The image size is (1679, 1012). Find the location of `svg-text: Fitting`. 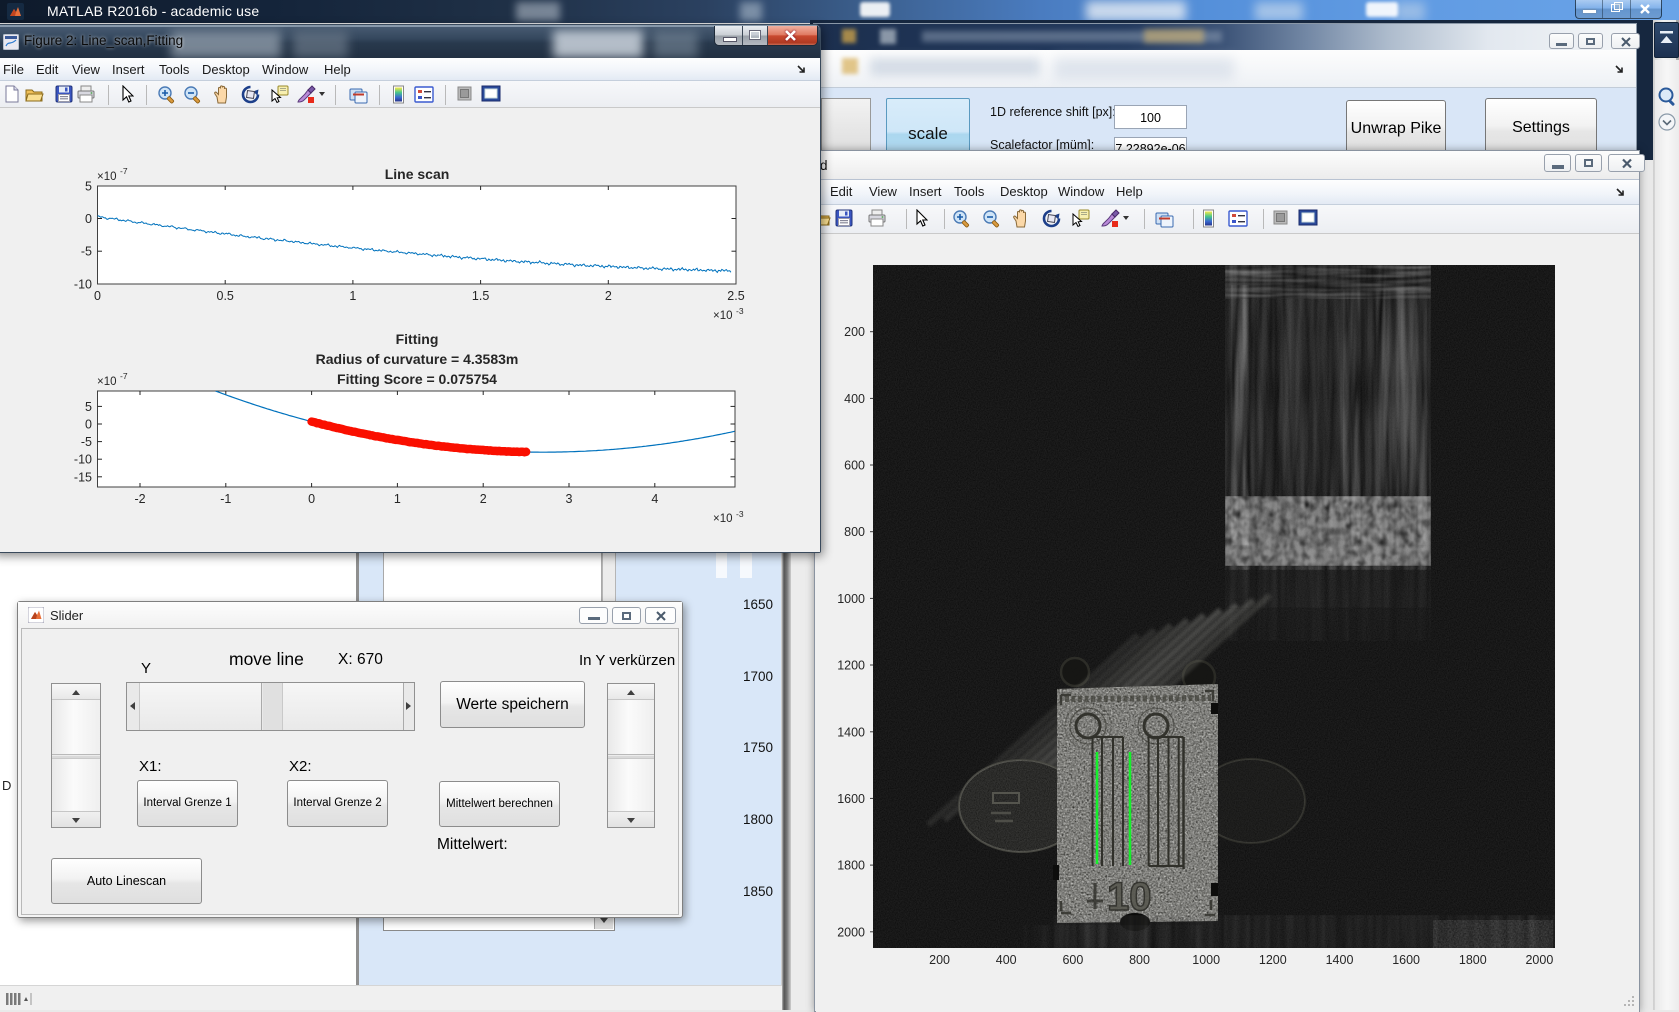

svg-text: Fitting is located at coordinates (417, 339).